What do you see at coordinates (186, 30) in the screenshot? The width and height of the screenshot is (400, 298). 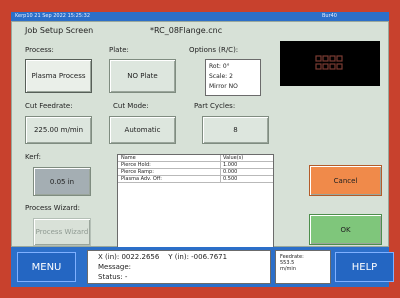 I see `job-filename: *RC_08Flange.cnc` at bounding box center [186, 30].